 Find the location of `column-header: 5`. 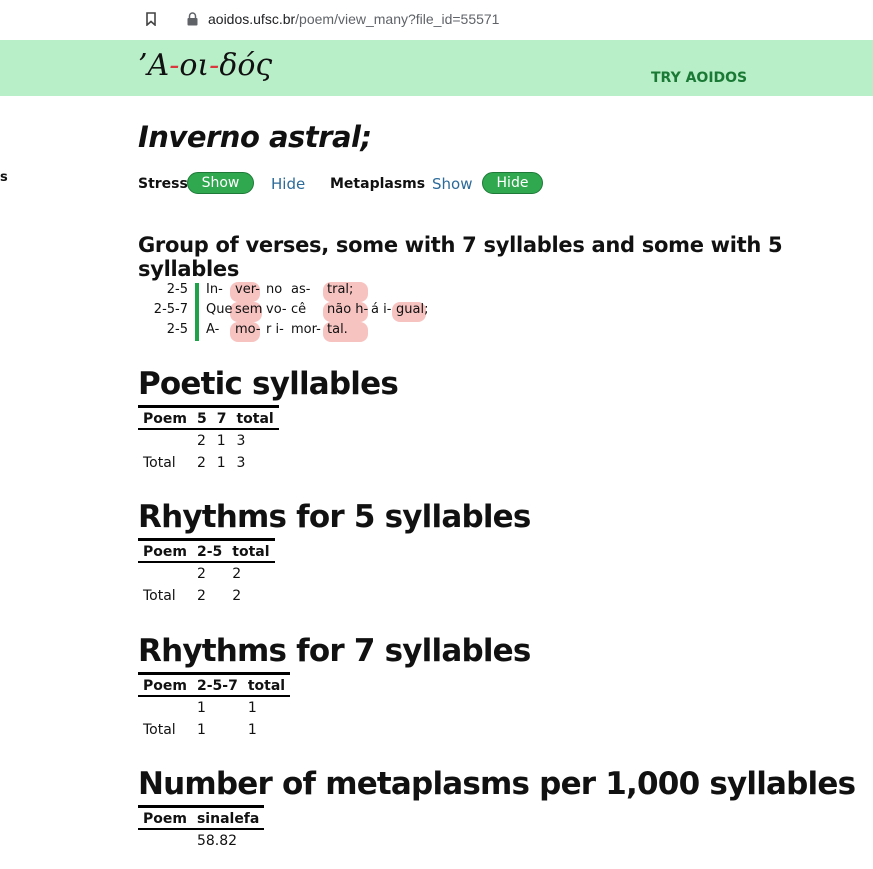

column-header: 5 is located at coordinates (201, 417).